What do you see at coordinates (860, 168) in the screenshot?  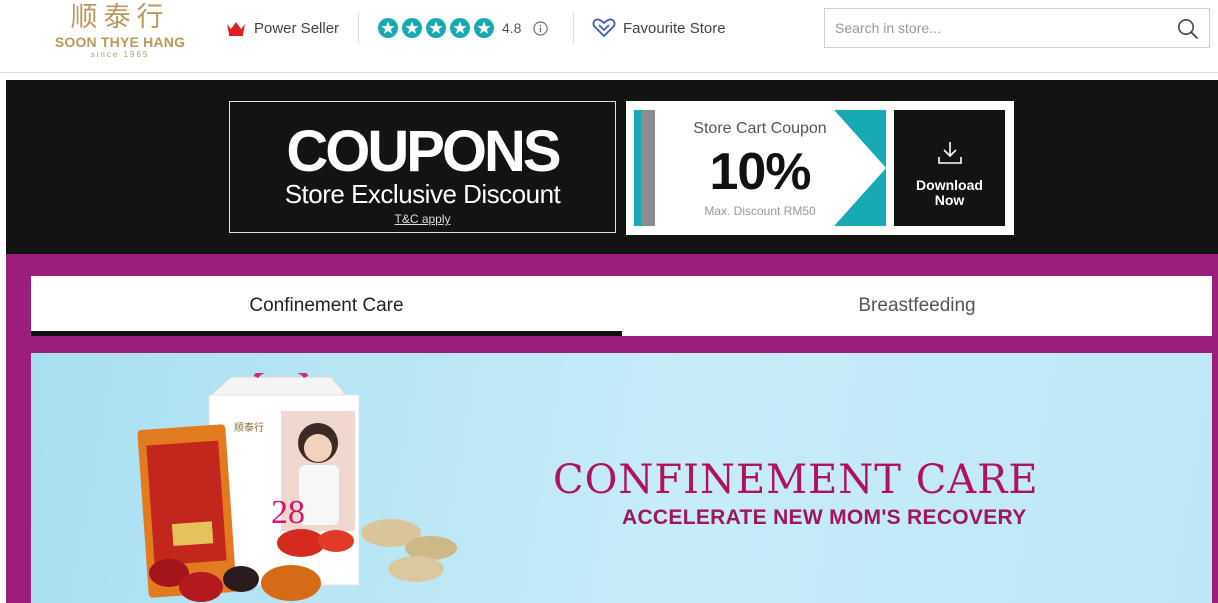 I see `coupon-chevron-shape` at bounding box center [860, 168].